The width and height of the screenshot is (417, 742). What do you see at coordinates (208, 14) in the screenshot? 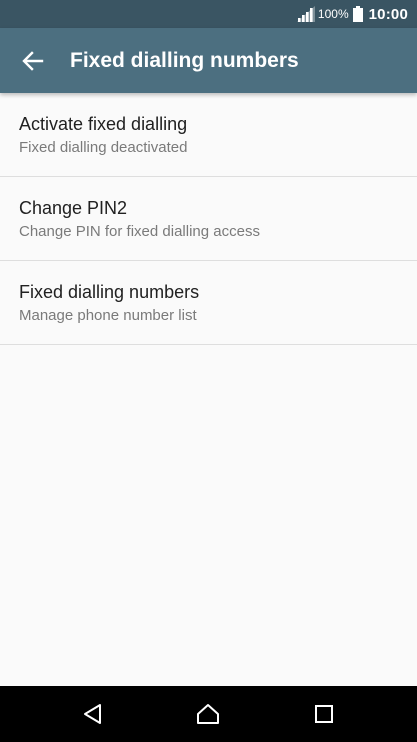
I see `status-bar: 100% 10:00` at bounding box center [208, 14].